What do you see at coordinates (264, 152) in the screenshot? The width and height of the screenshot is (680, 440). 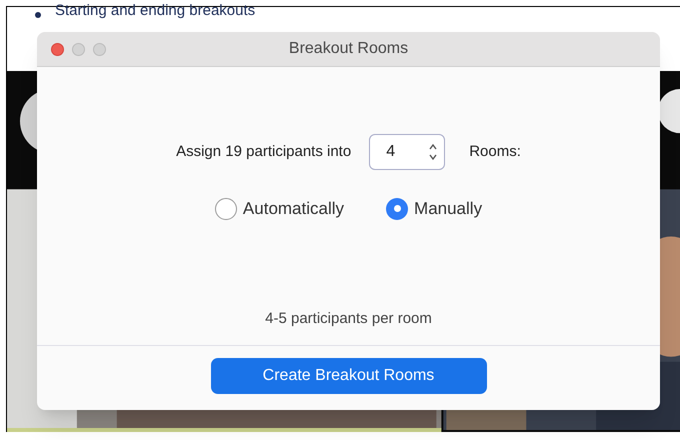 I see `assign-label: Assign 19 participants into` at bounding box center [264, 152].